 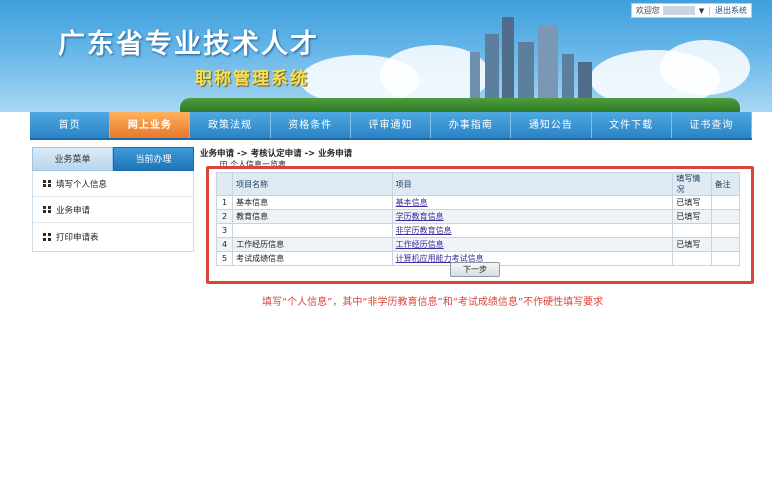 What do you see at coordinates (188, 44) in the screenshot?
I see `site-title: 广东省专业技术人才` at bounding box center [188, 44].